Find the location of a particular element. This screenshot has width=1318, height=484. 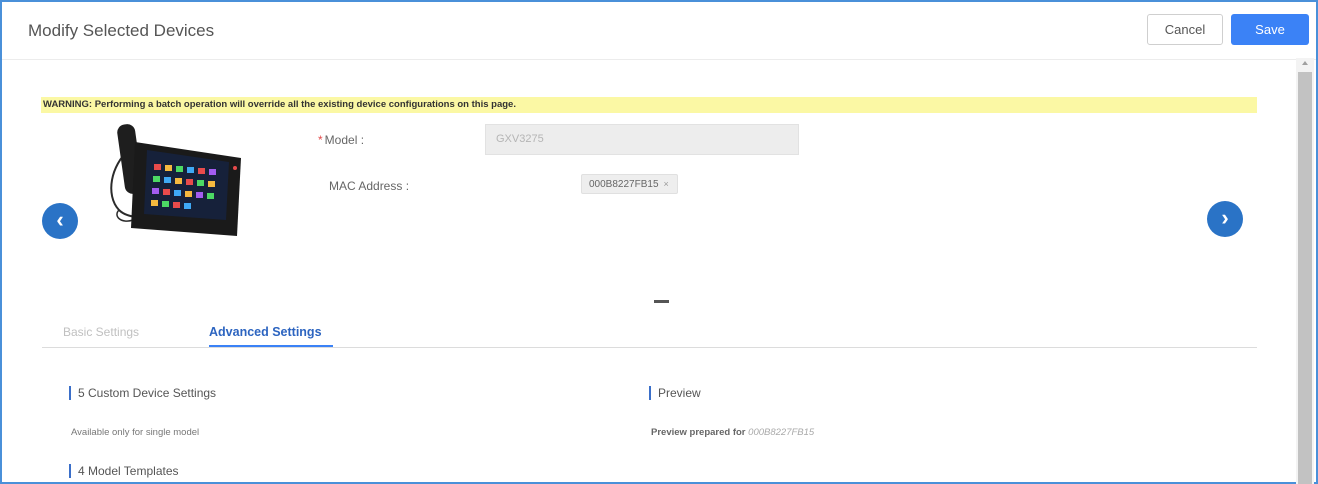

next-device-button: › is located at coordinates (1225, 219).